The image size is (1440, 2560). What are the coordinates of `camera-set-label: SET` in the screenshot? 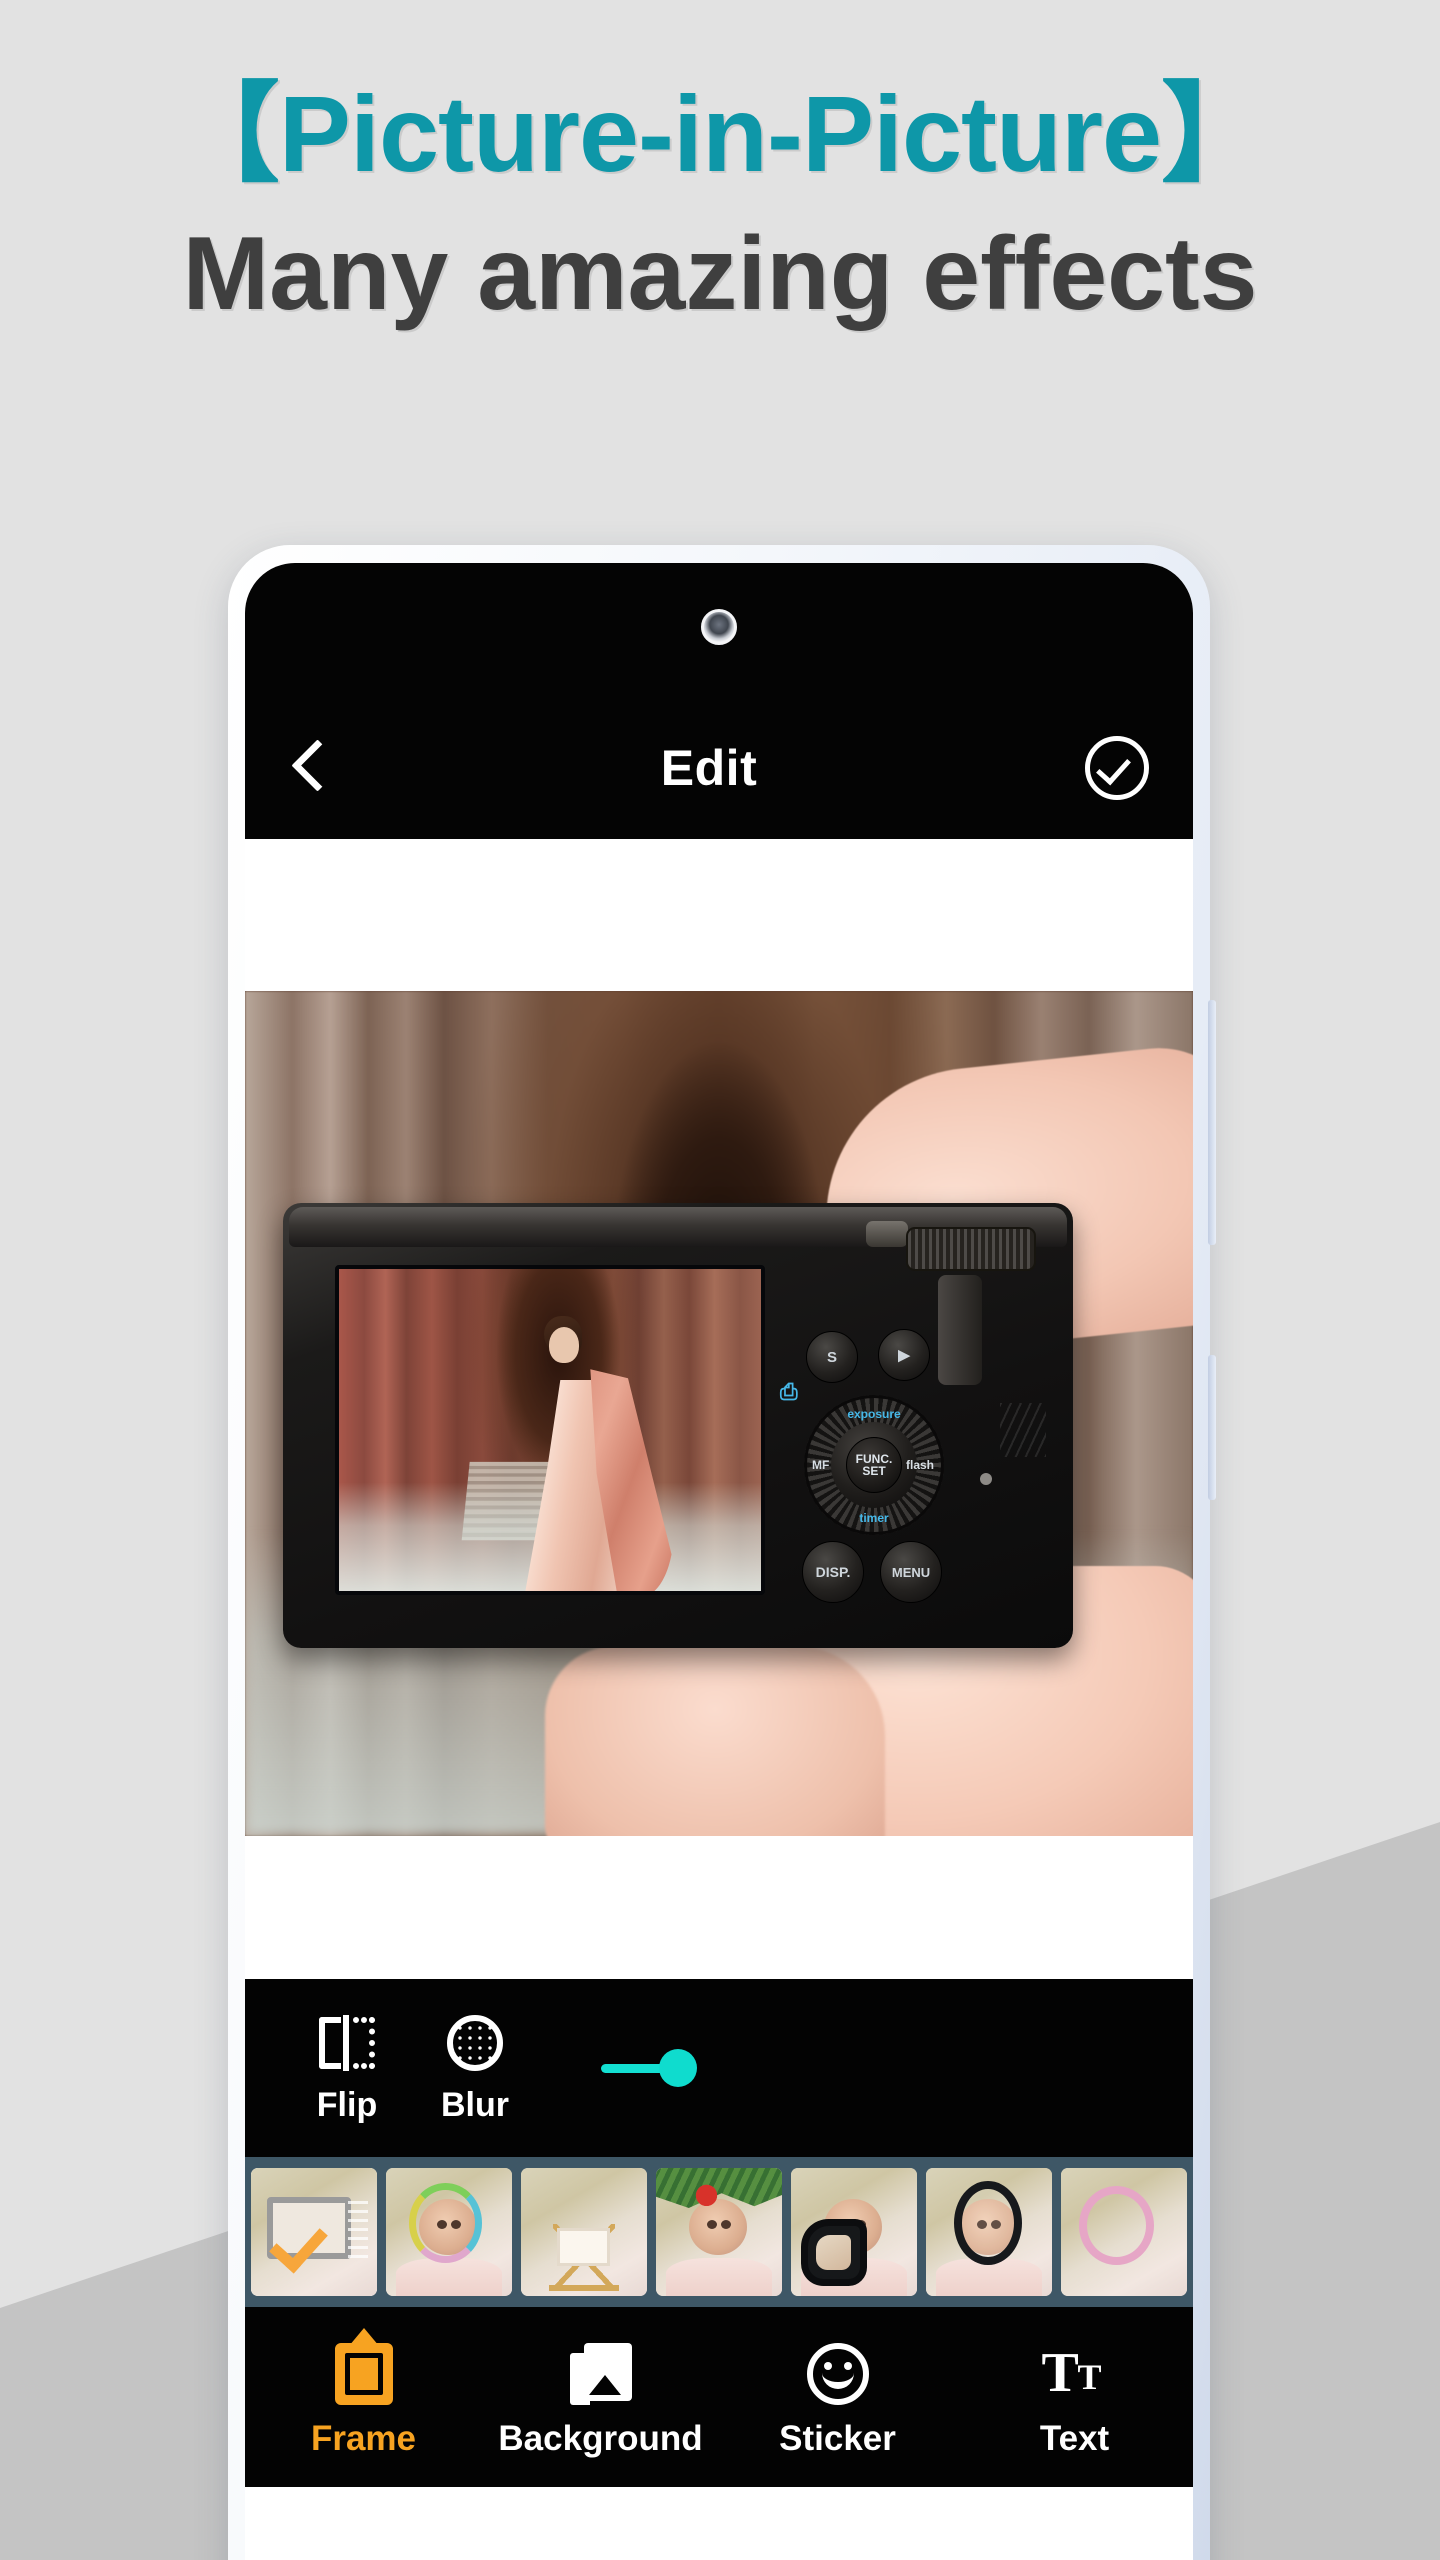 It's located at (874, 1471).